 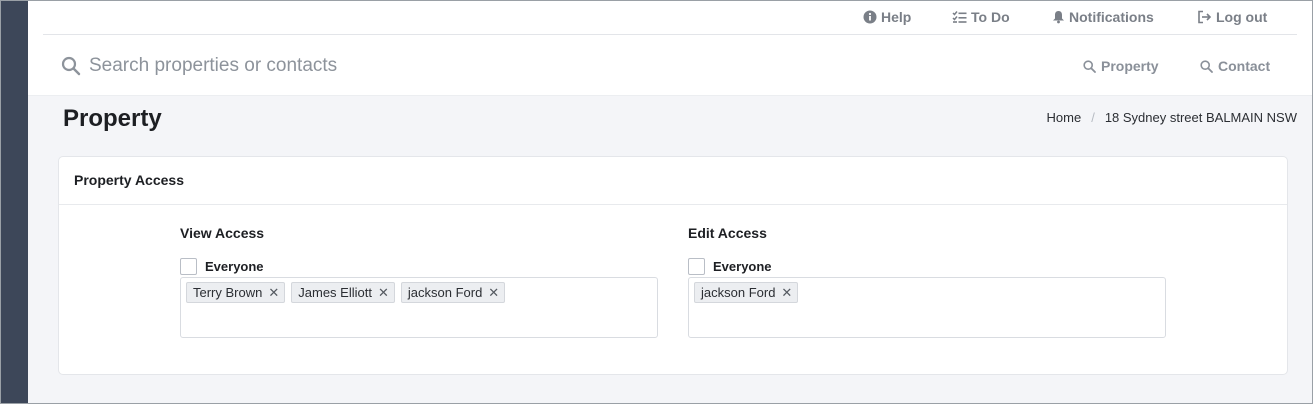 What do you see at coordinates (870, 17) in the screenshot?
I see `info-circle-icon` at bounding box center [870, 17].